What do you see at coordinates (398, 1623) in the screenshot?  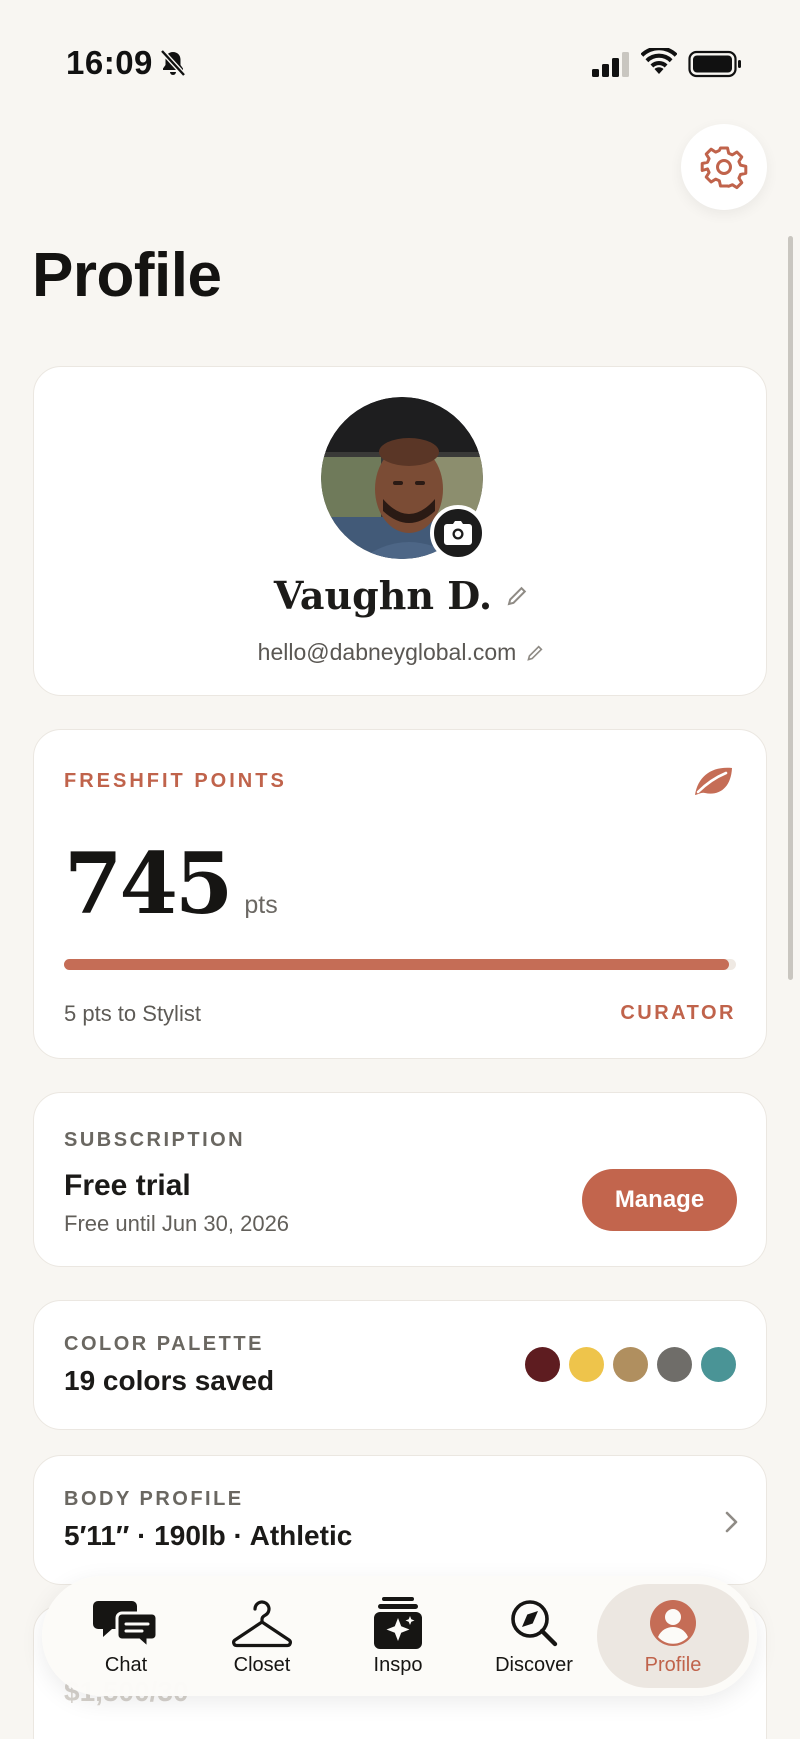 I see `inspo-sparkle-icon` at bounding box center [398, 1623].